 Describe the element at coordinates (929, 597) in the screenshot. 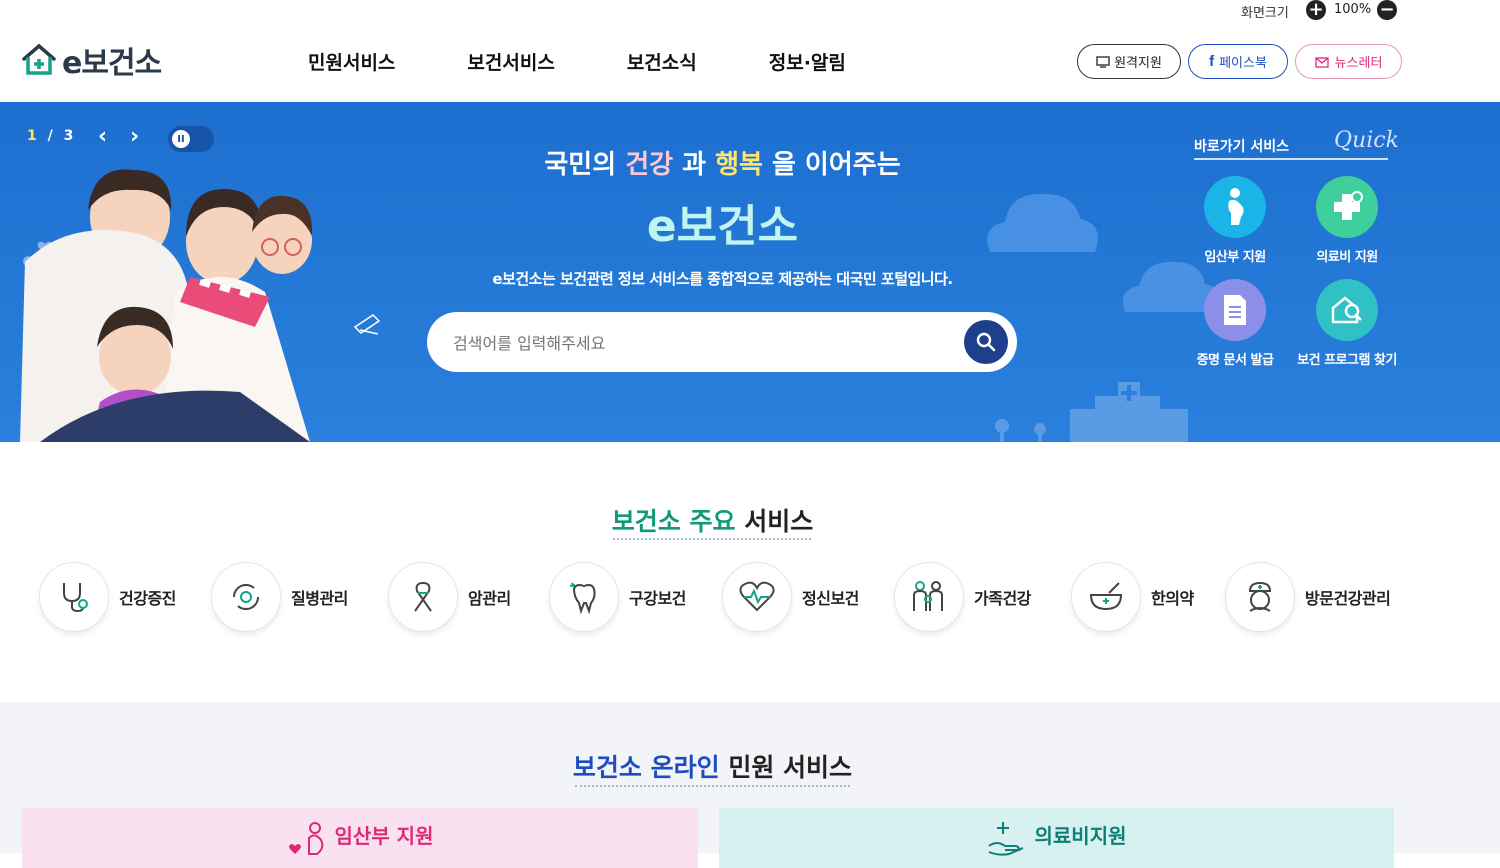

I see `family-icon` at that location.